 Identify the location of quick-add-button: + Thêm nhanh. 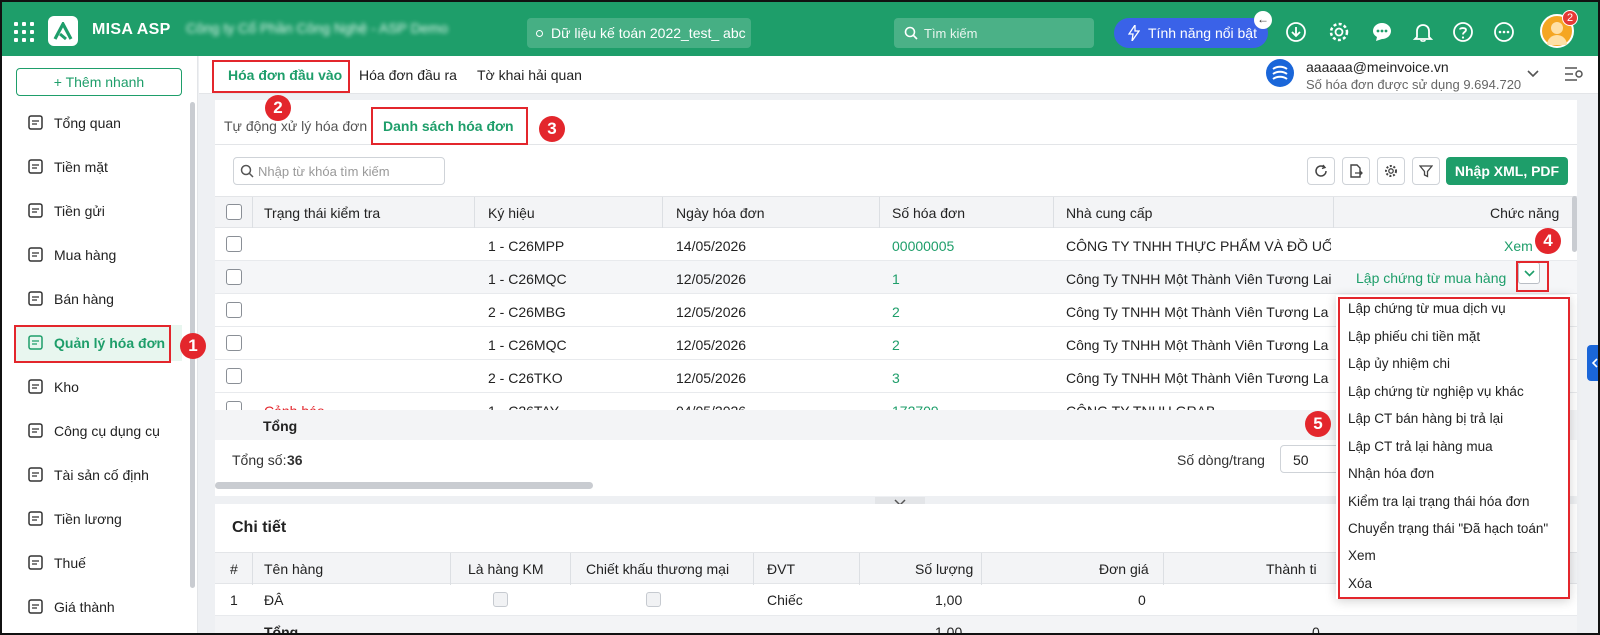
(99, 82).